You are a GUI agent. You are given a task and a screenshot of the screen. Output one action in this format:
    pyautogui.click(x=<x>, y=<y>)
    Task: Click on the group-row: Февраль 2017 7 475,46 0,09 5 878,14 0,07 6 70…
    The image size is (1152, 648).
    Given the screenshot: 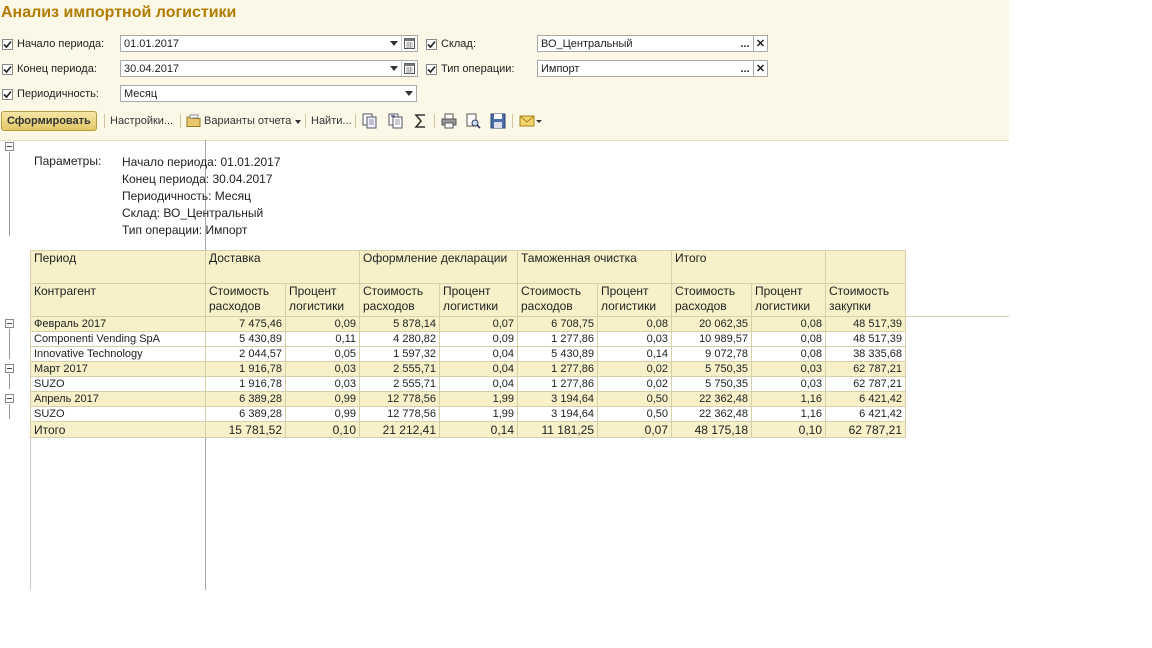 What is the action you would take?
    pyautogui.click(x=468, y=324)
    